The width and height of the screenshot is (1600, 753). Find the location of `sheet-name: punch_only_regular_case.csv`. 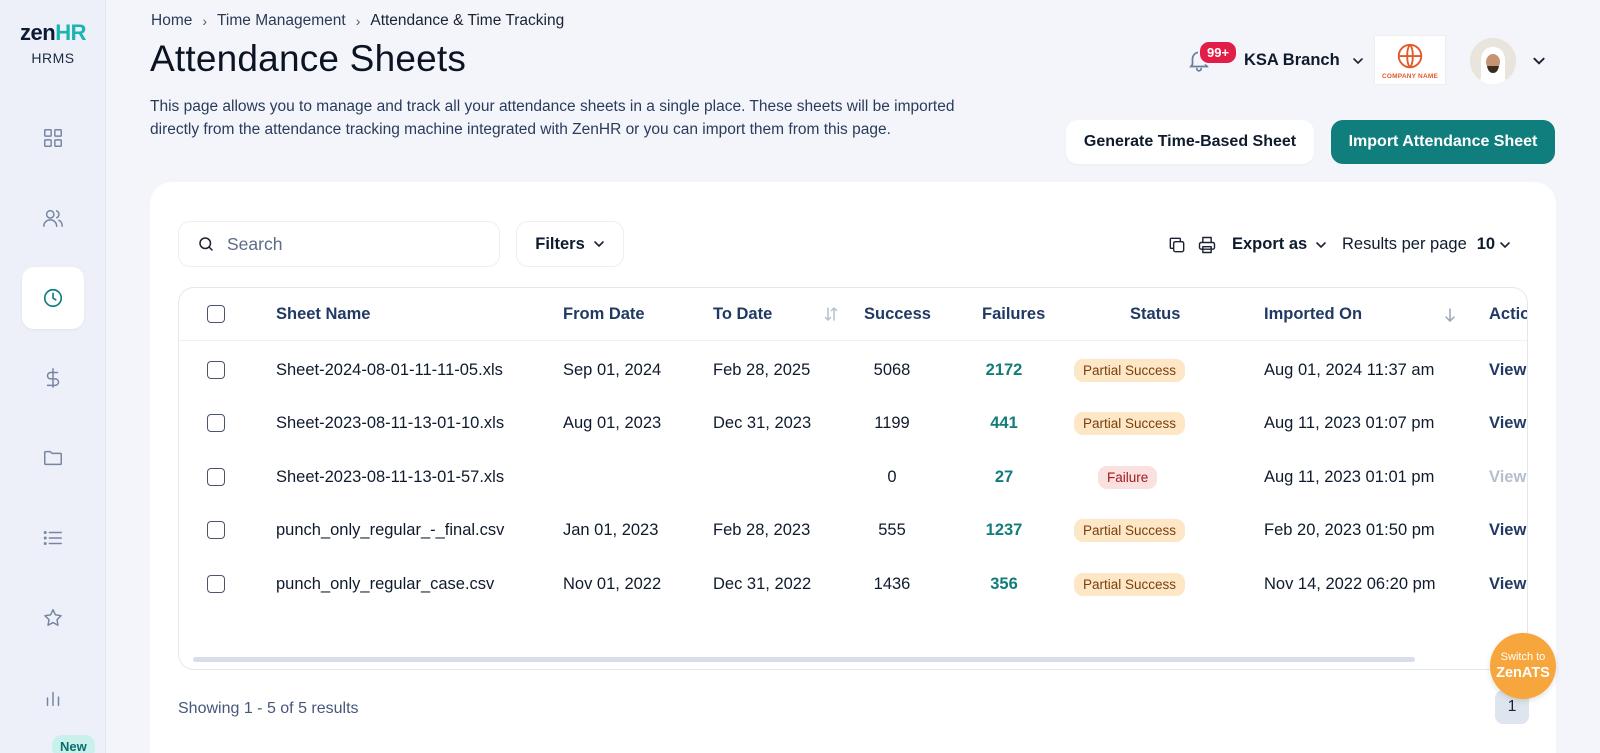

sheet-name: punch_only_regular_case.csv is located at coordinates (385, 584).